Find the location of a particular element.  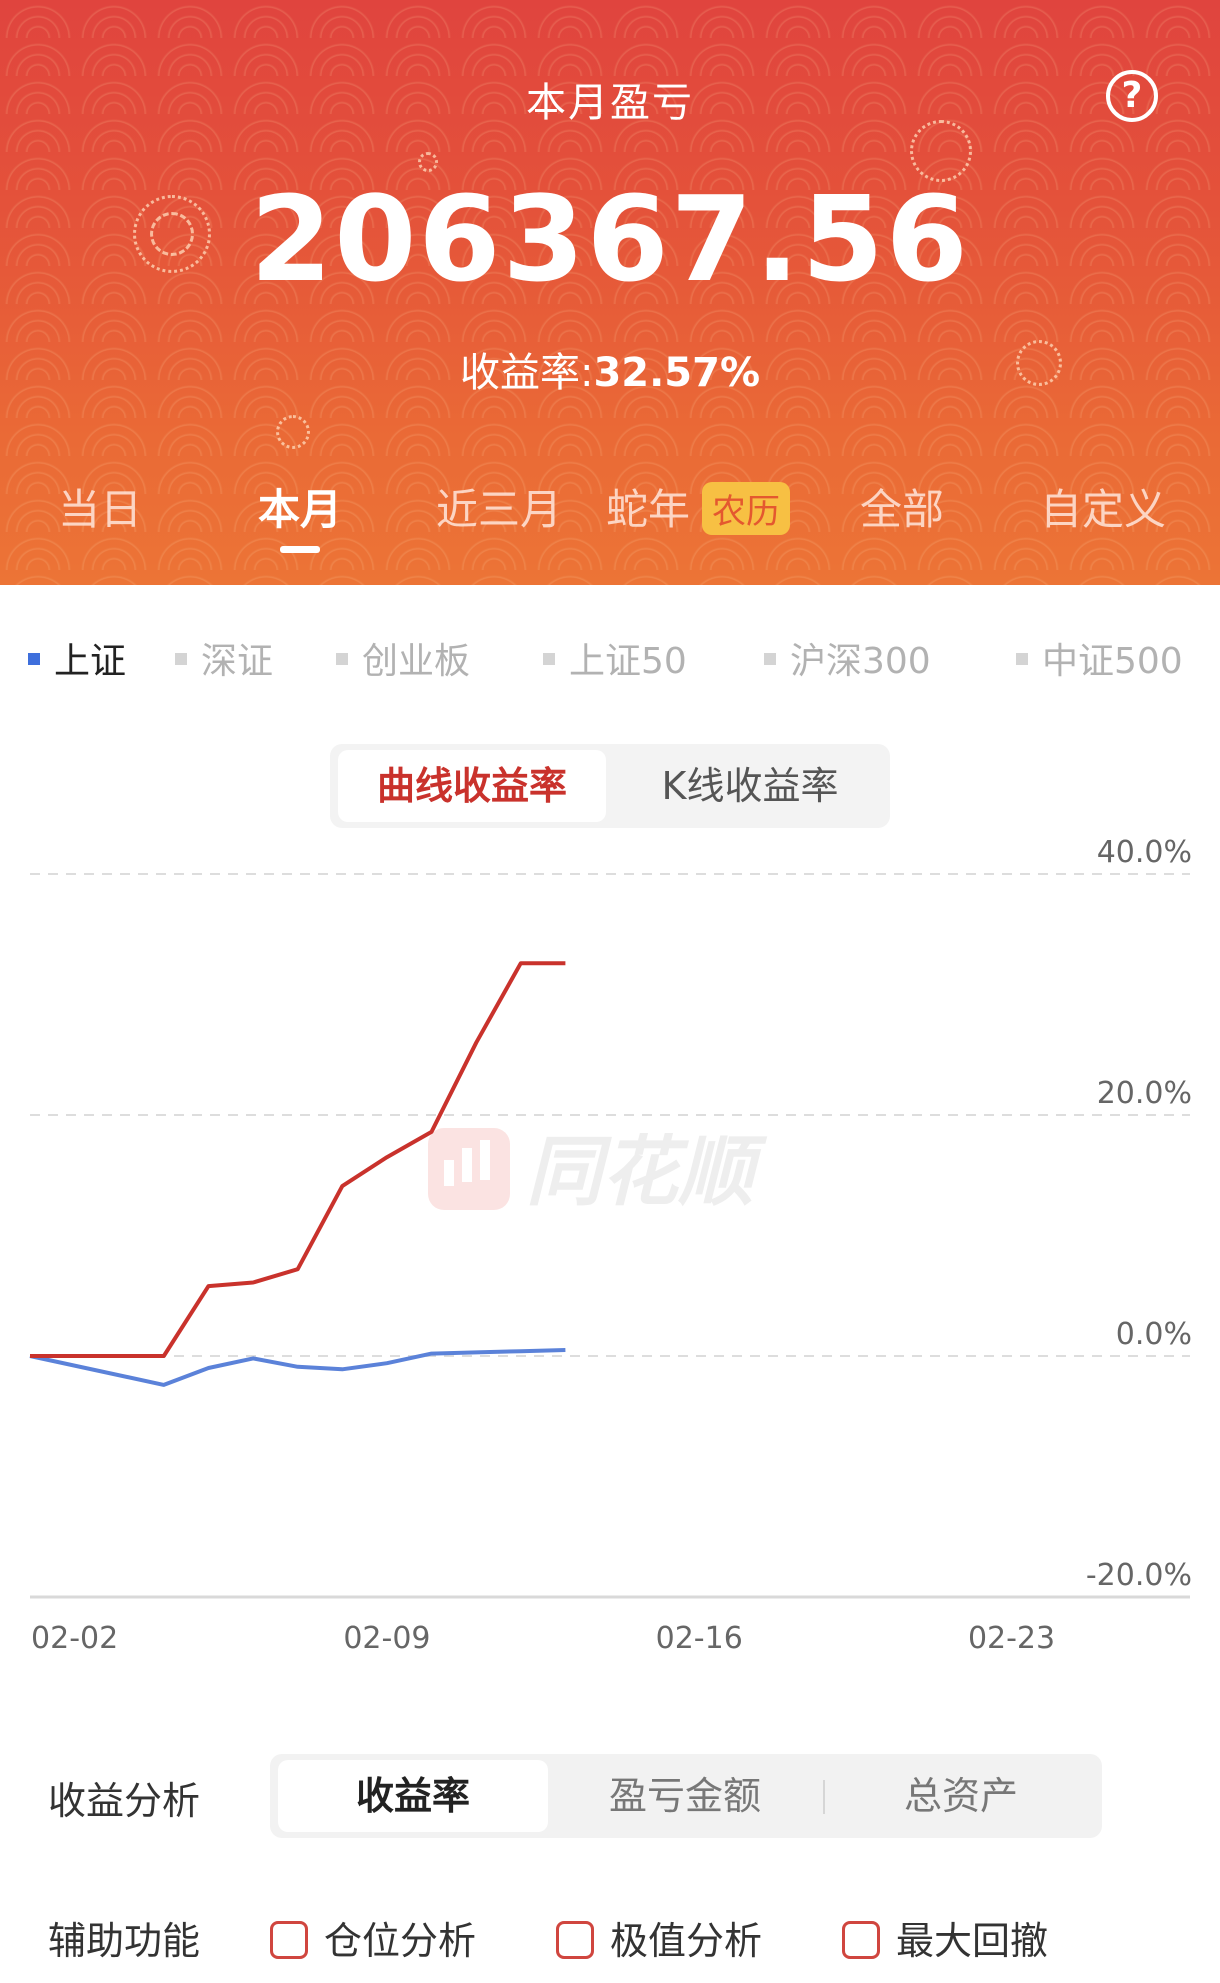

index-tab-sse50: 上证50 is located at coordinates (615, 658).